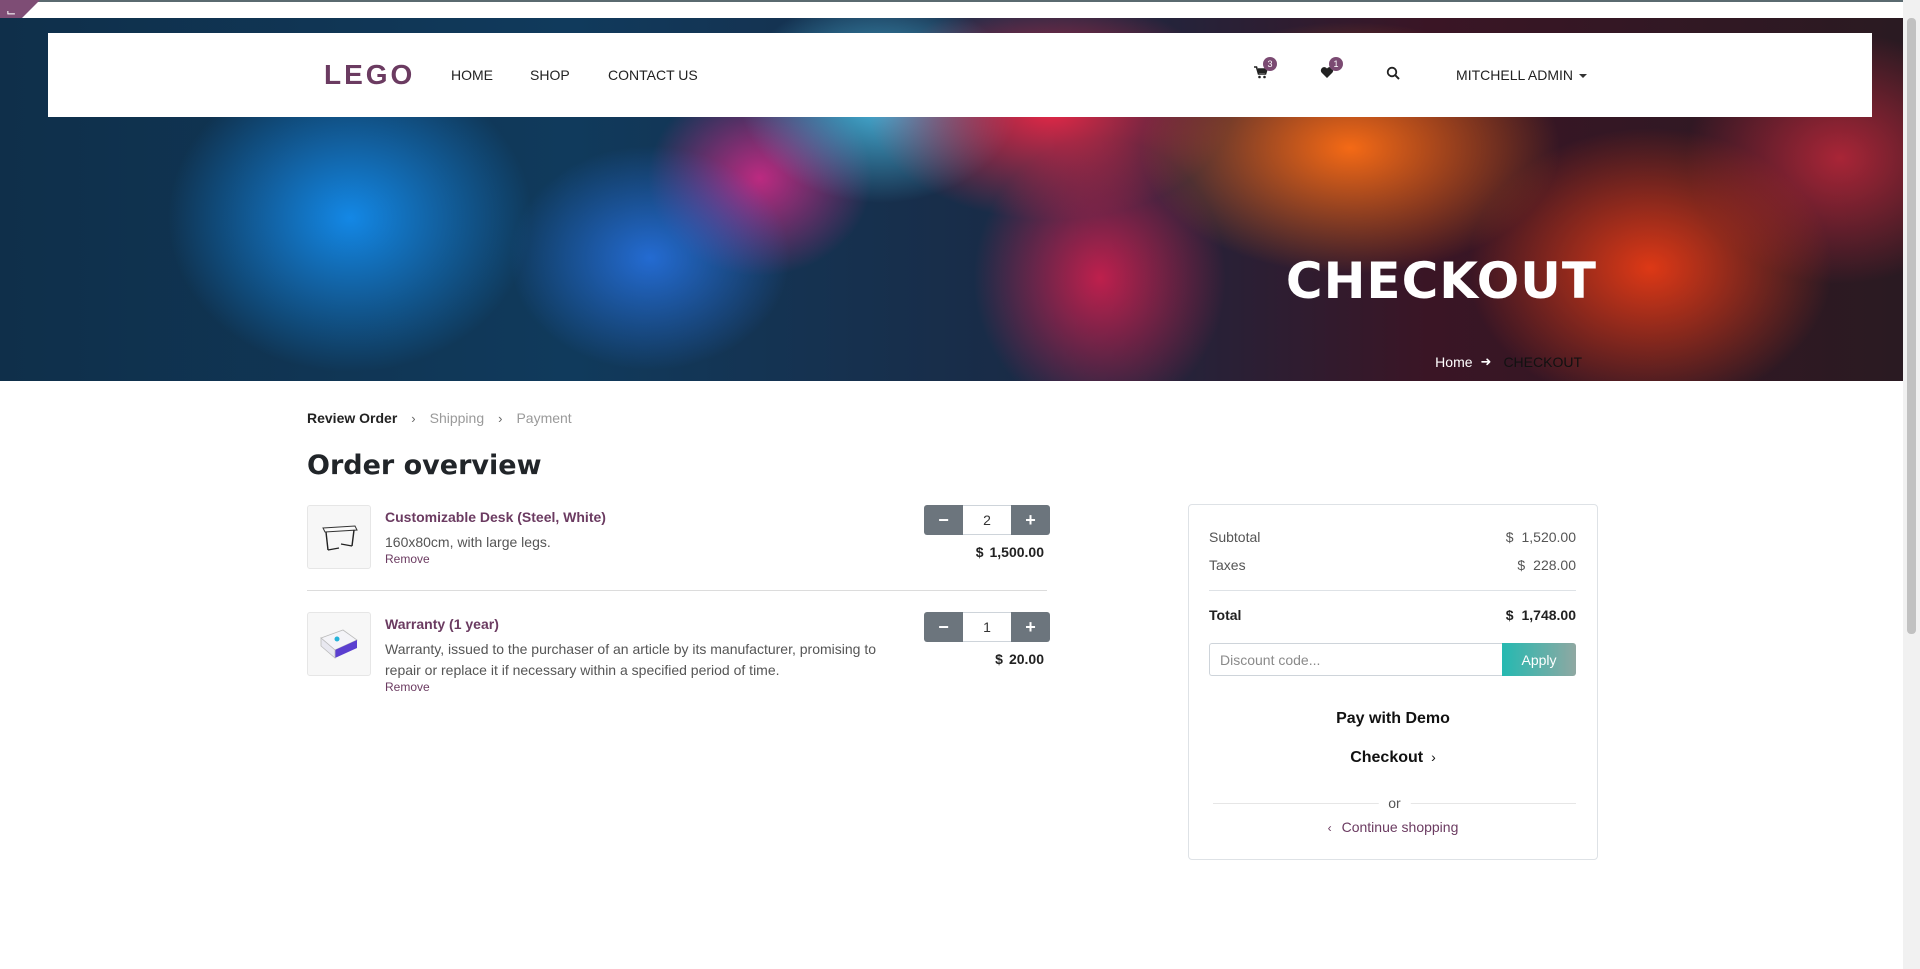 The width and height of the screenshot is (1920, 969). I want to click on top-edit-strip, so click(960, 9).